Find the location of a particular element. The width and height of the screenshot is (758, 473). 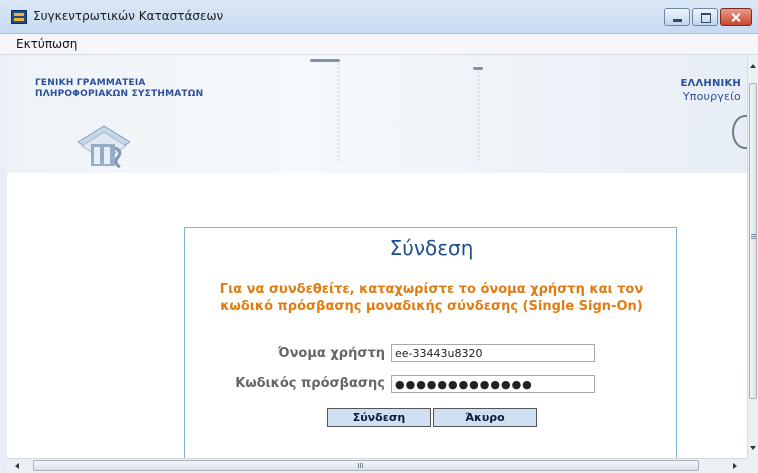

username-input is located at coordinates (493, 353).